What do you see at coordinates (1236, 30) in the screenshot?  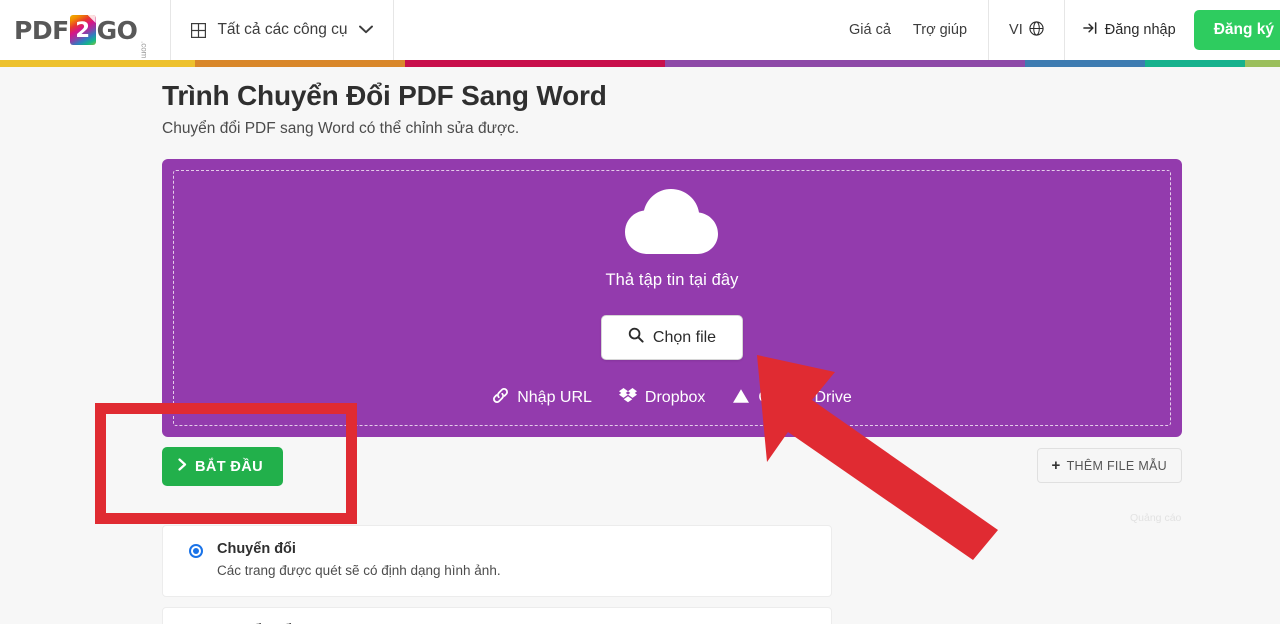 I see `signup-button: Đăng ký` at bounding box center [1236, 30].